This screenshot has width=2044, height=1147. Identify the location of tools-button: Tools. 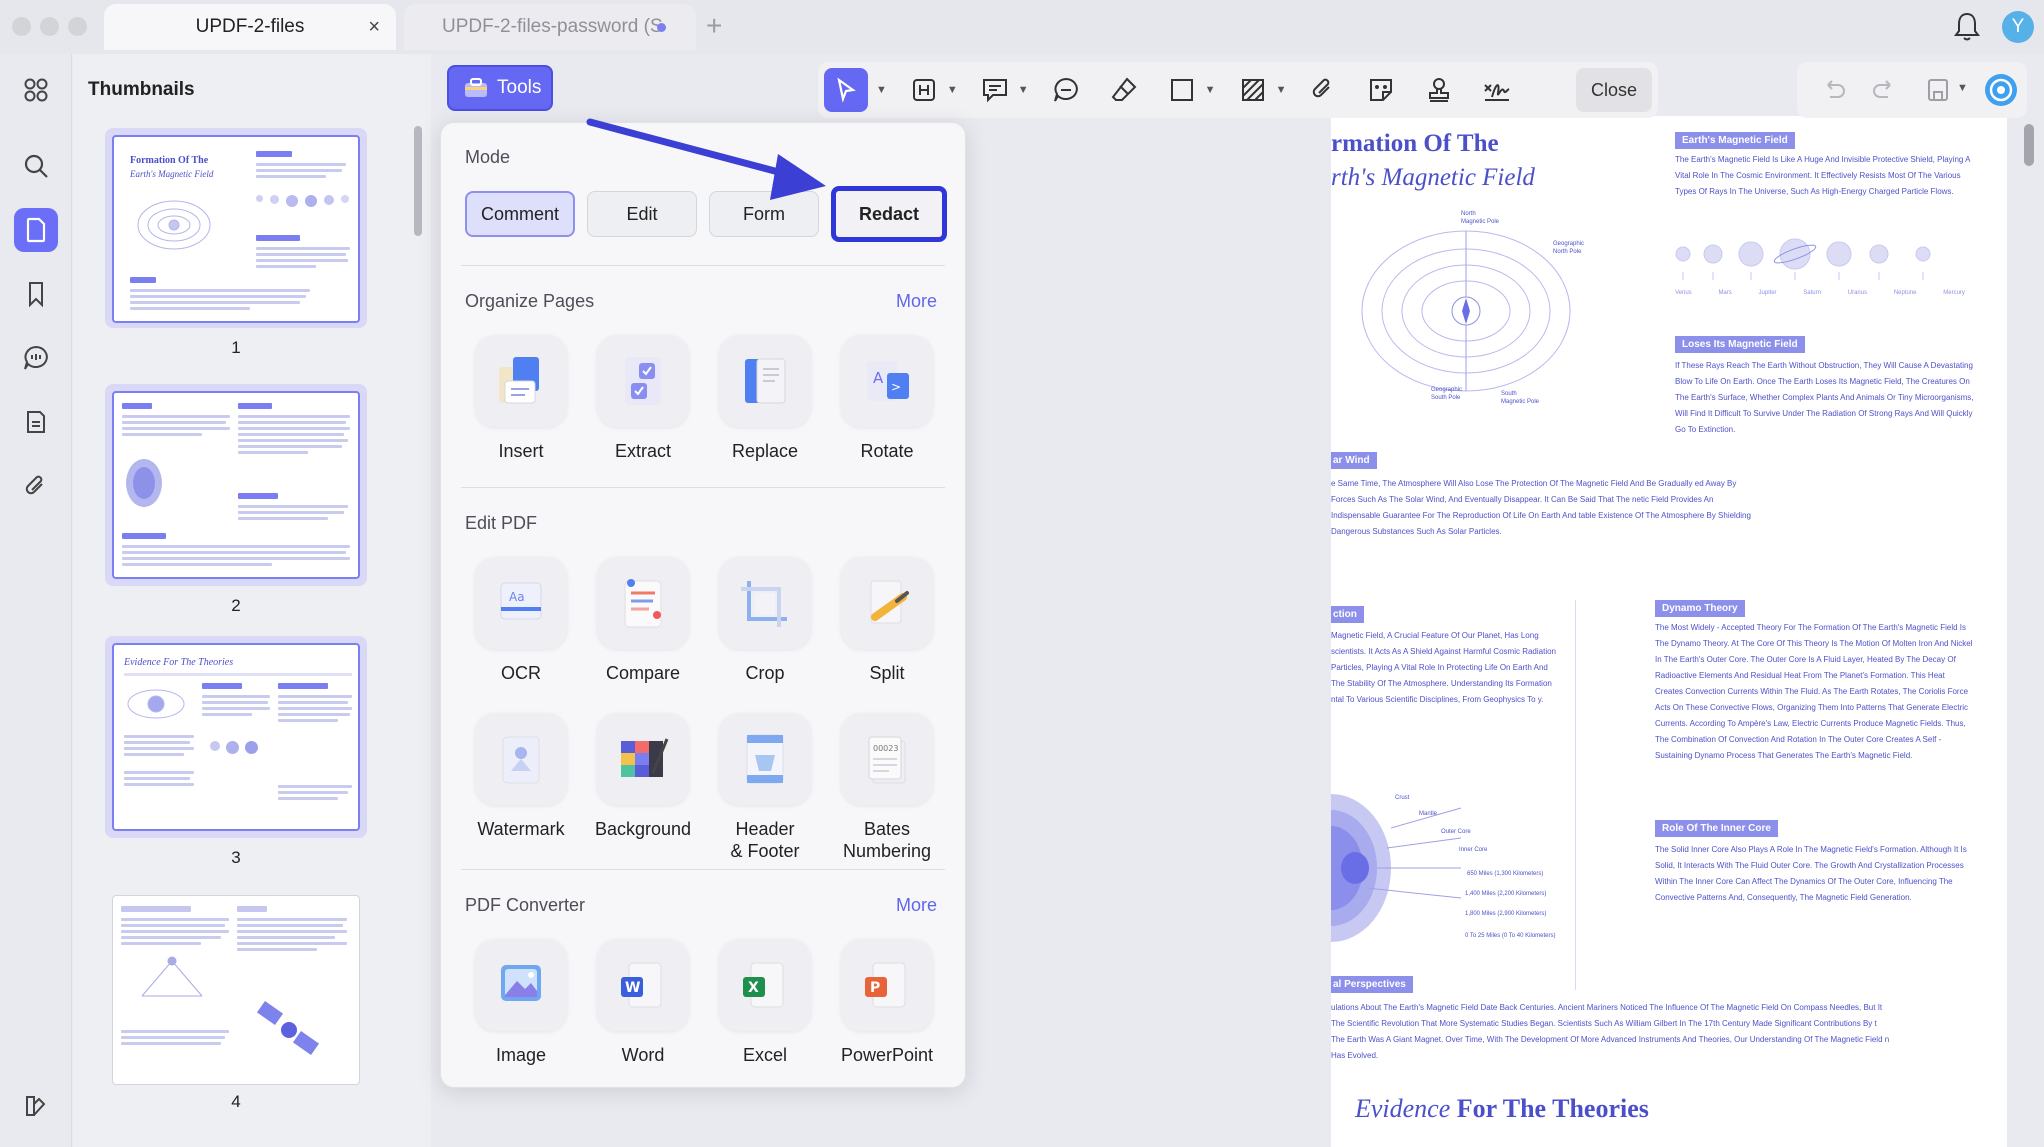
(500, 88).